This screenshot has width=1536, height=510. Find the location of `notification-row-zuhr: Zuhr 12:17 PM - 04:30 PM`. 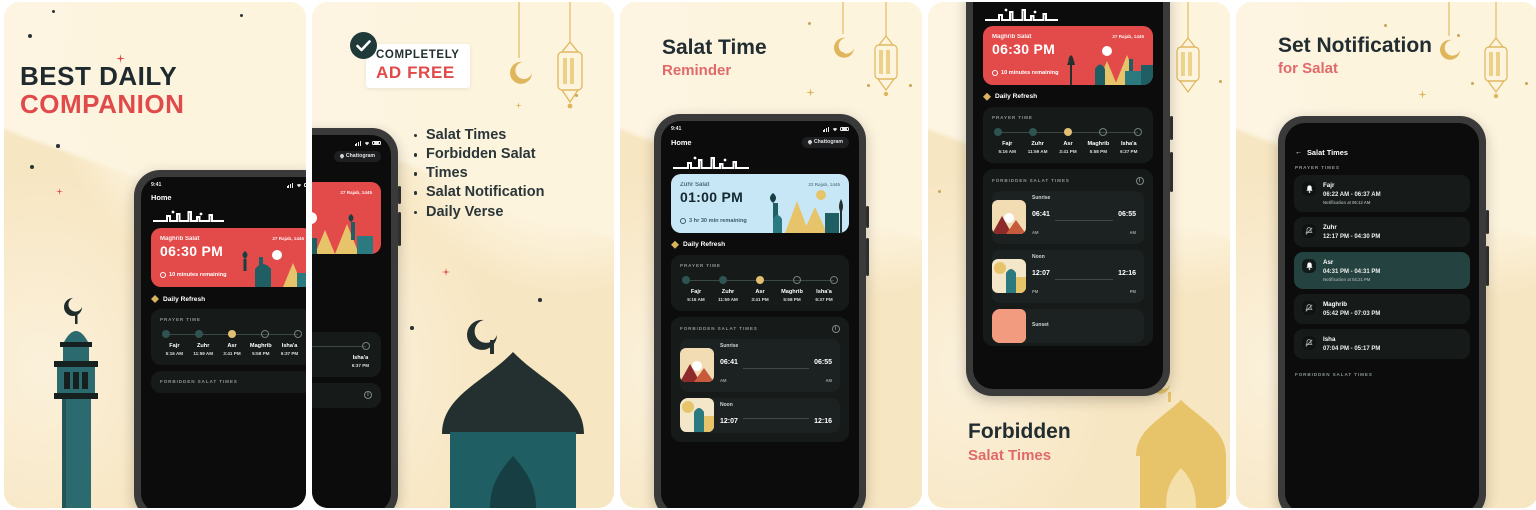

notification-row-zuhr: Zuhr 12:17 PM - 04:30 PM is located at coordinates (1382, 232).